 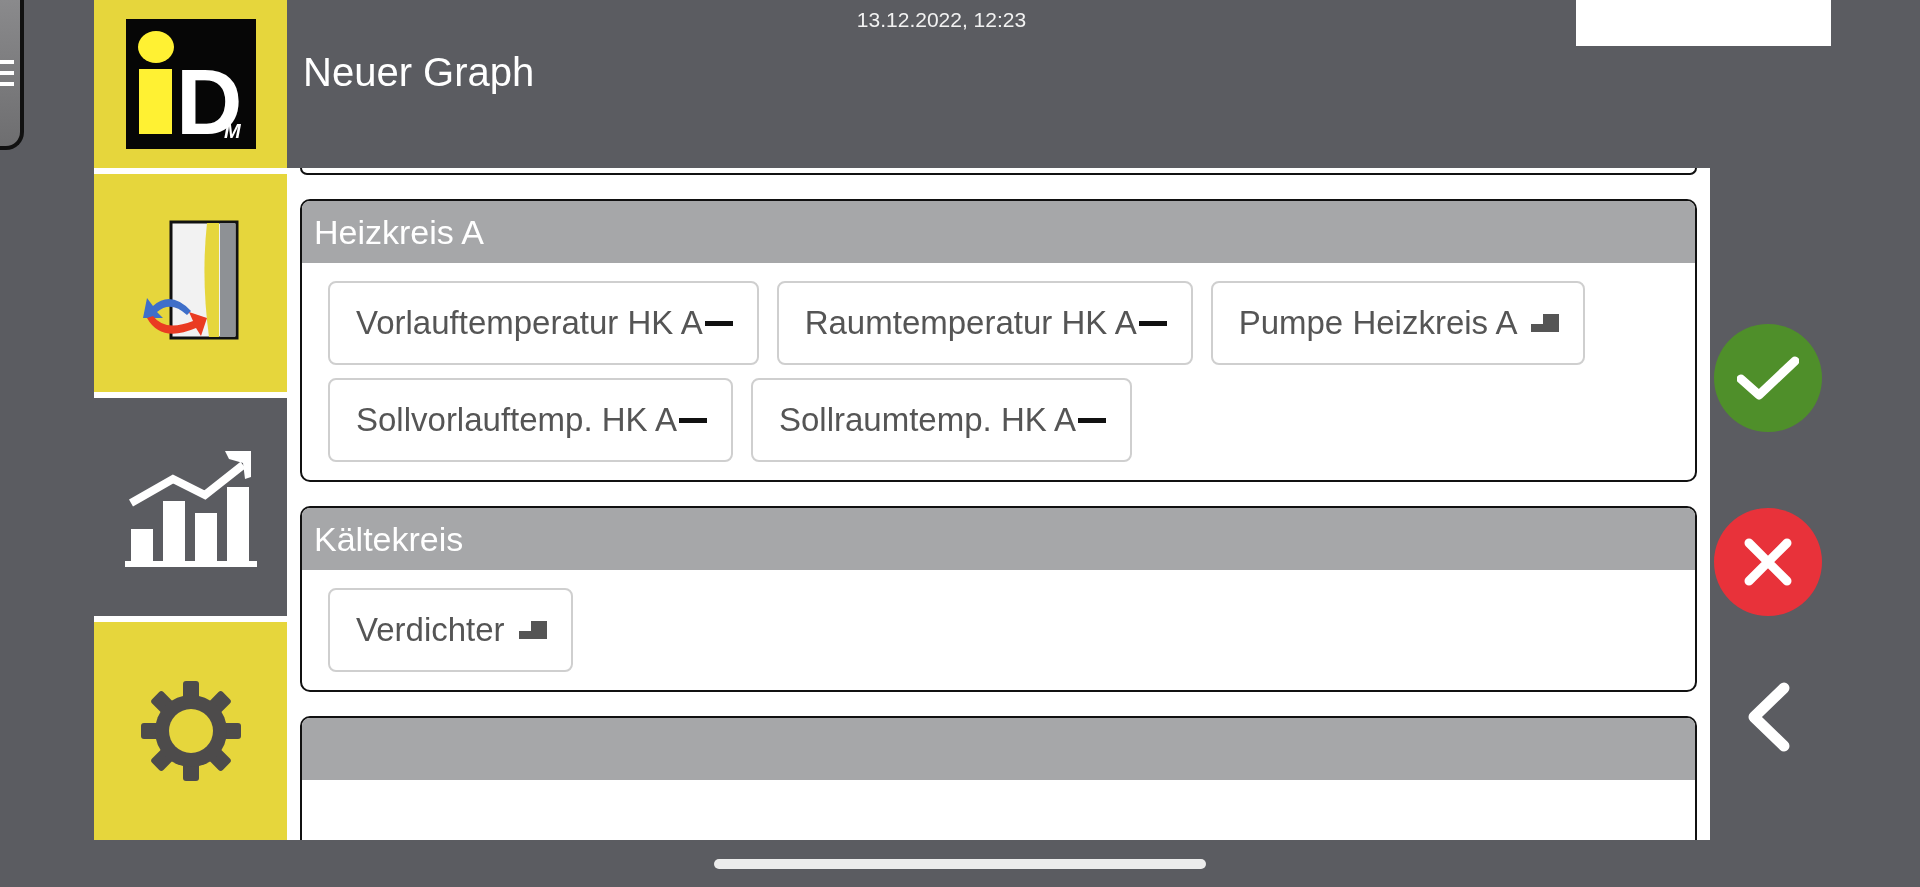 What do you see at coordinates (389, 539) in the screenshot?
I see `group-title: Kältekreis` at bounding box center [389, 539].